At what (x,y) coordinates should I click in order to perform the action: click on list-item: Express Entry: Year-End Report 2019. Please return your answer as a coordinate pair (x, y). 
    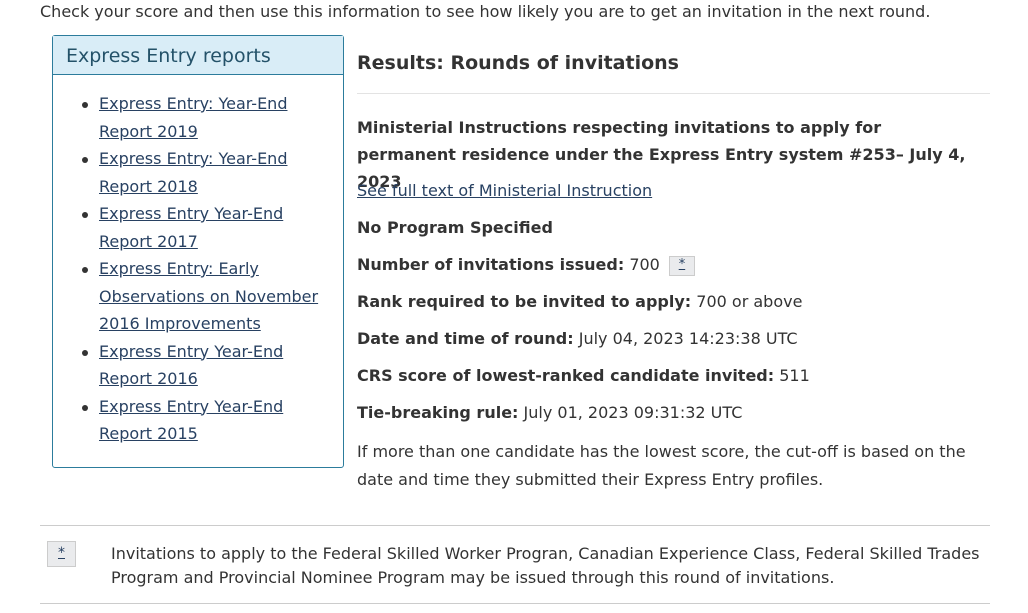
    Looking at the image, I should click on (204, 117).